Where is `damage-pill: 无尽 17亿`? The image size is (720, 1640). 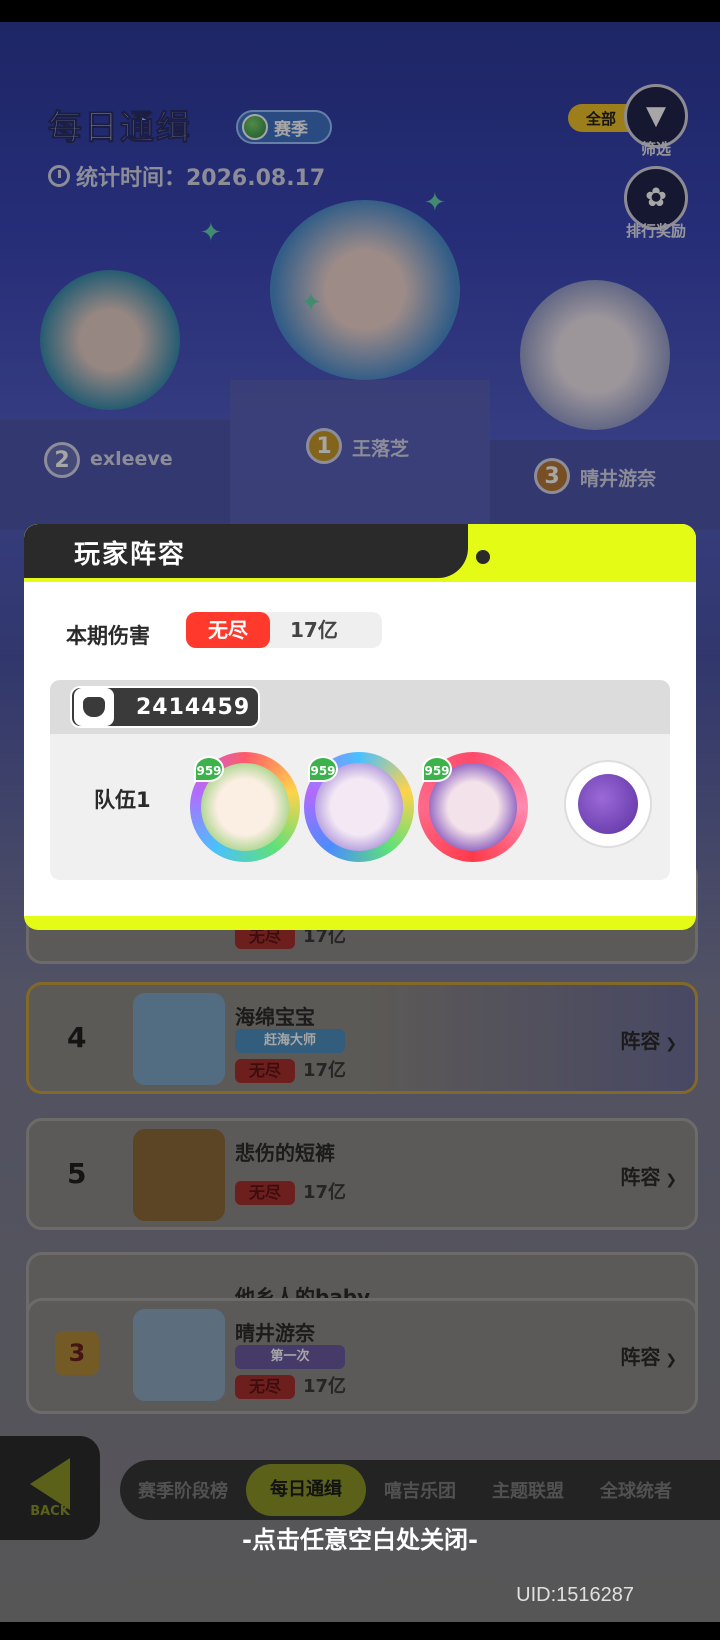
damage-pill: 无尽 17亿 is located at coordinates (284, 630).